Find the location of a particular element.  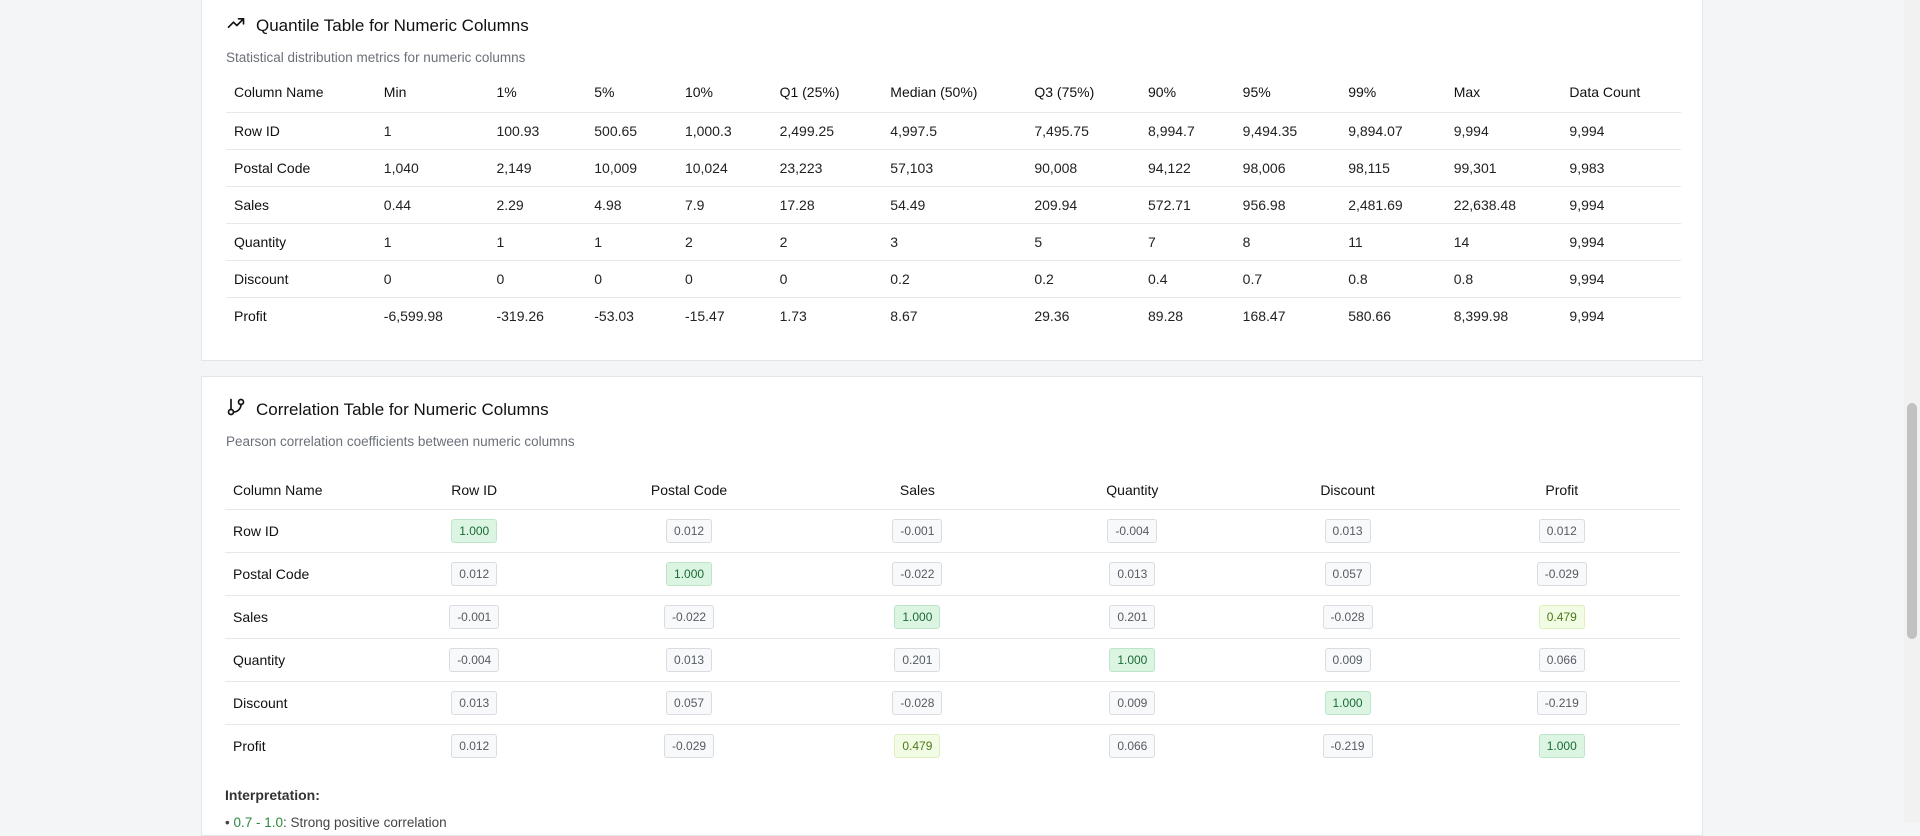

quantile-value-cell: 500.65 is located at coordinates (616, 130).